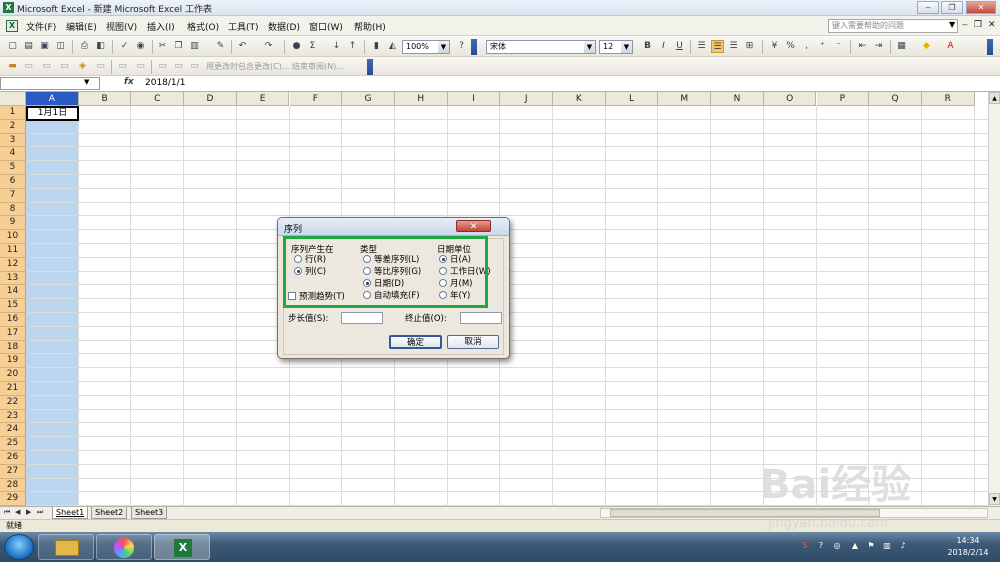  What do you see at coordinates (13, 182) in the screenshot?
I see `row-header-6: 6` at bounding box center [13, 182].